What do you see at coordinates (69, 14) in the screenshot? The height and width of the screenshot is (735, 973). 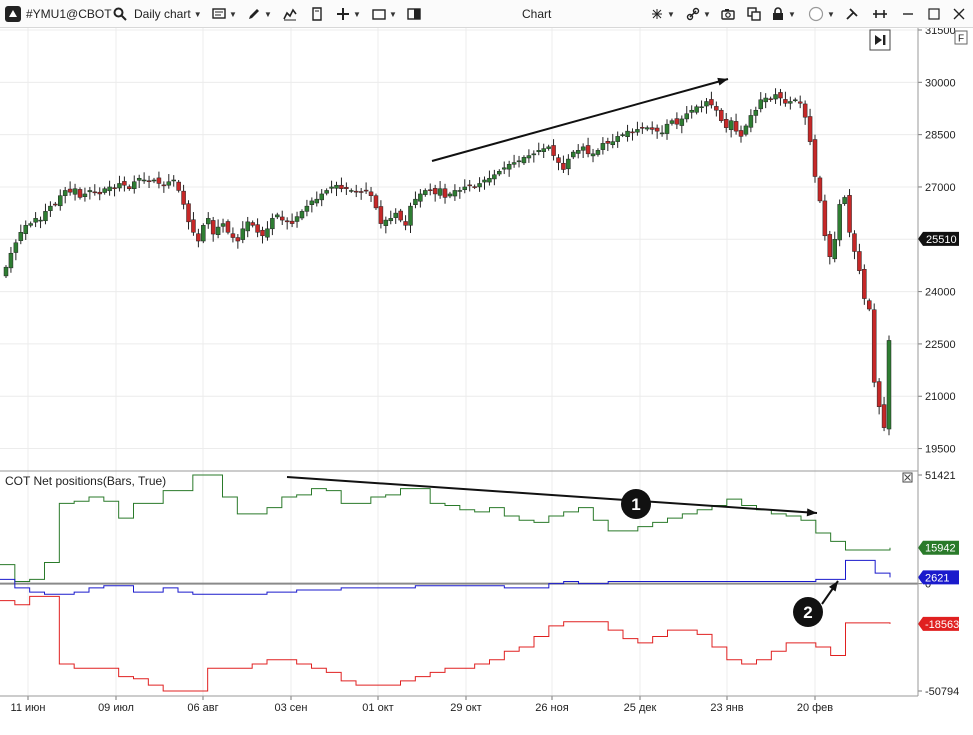 I see `symbol-selector: #YMU1@CBOT` at bounding box center [69, 14].